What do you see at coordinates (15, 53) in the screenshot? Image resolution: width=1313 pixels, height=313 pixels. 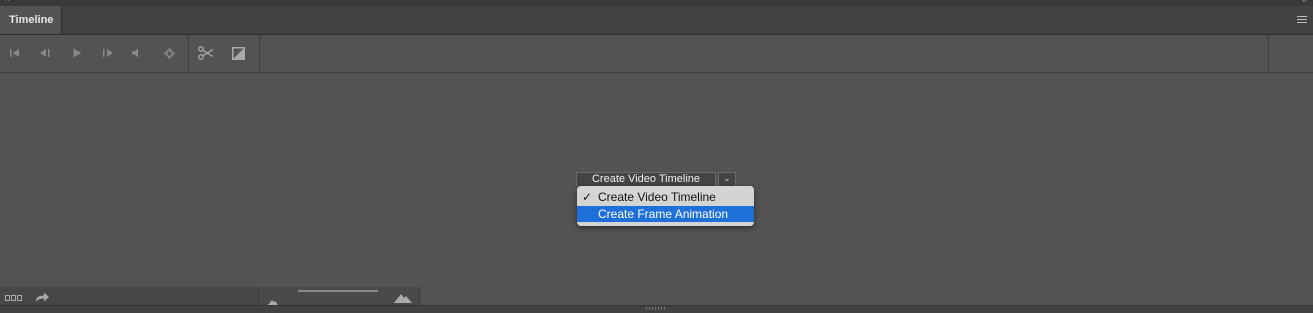 I see `skip-to-start-icon` at bounding box center [15, 53].